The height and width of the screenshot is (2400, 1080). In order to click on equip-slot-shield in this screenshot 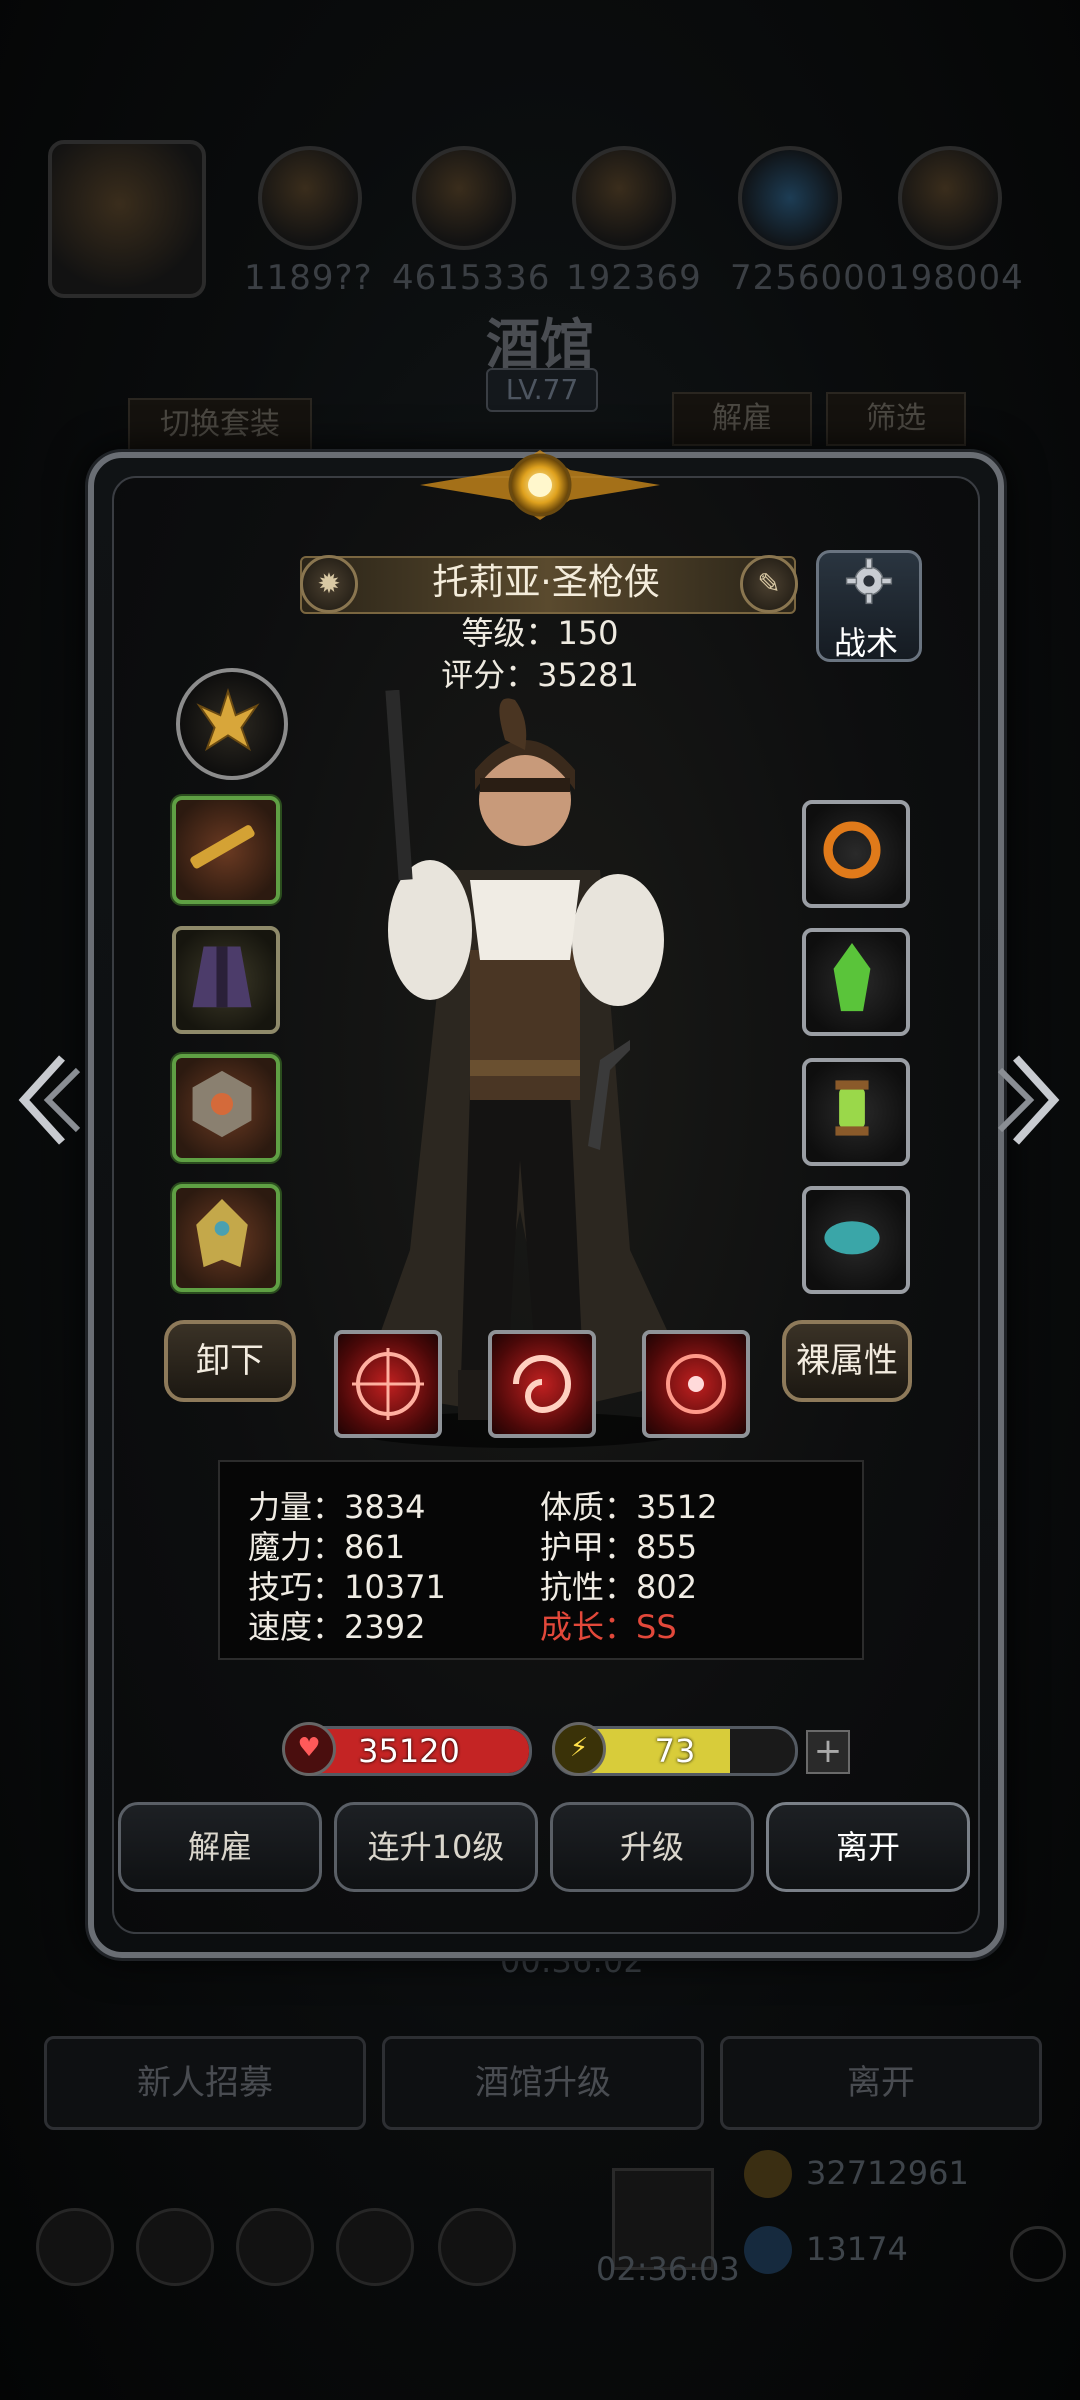, I will do `click(226, 1108)`.